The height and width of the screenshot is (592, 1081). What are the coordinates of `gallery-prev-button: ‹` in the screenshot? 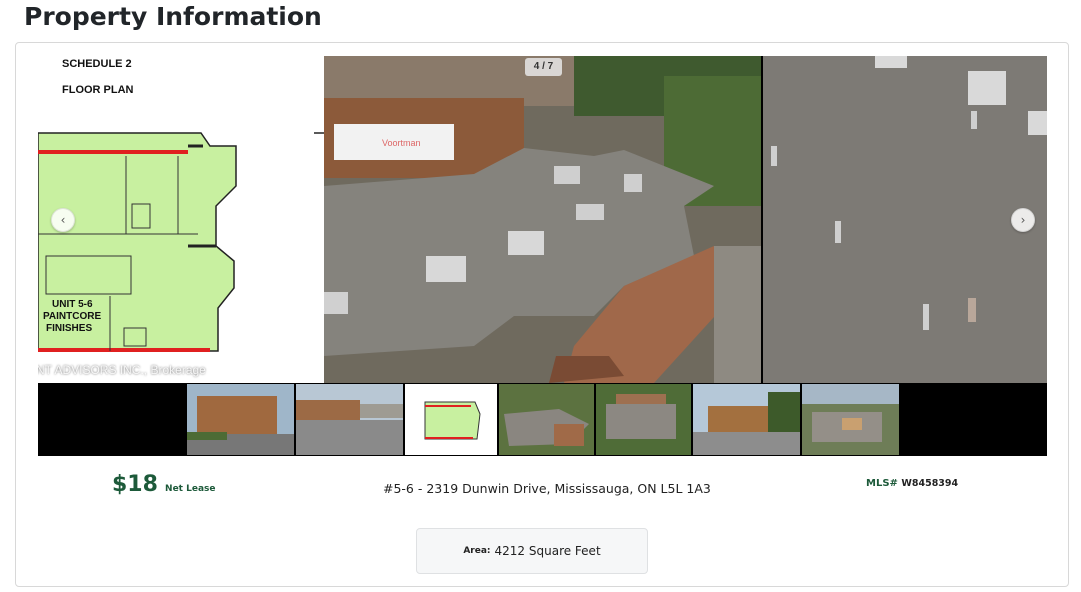 It's located at (63, 220).